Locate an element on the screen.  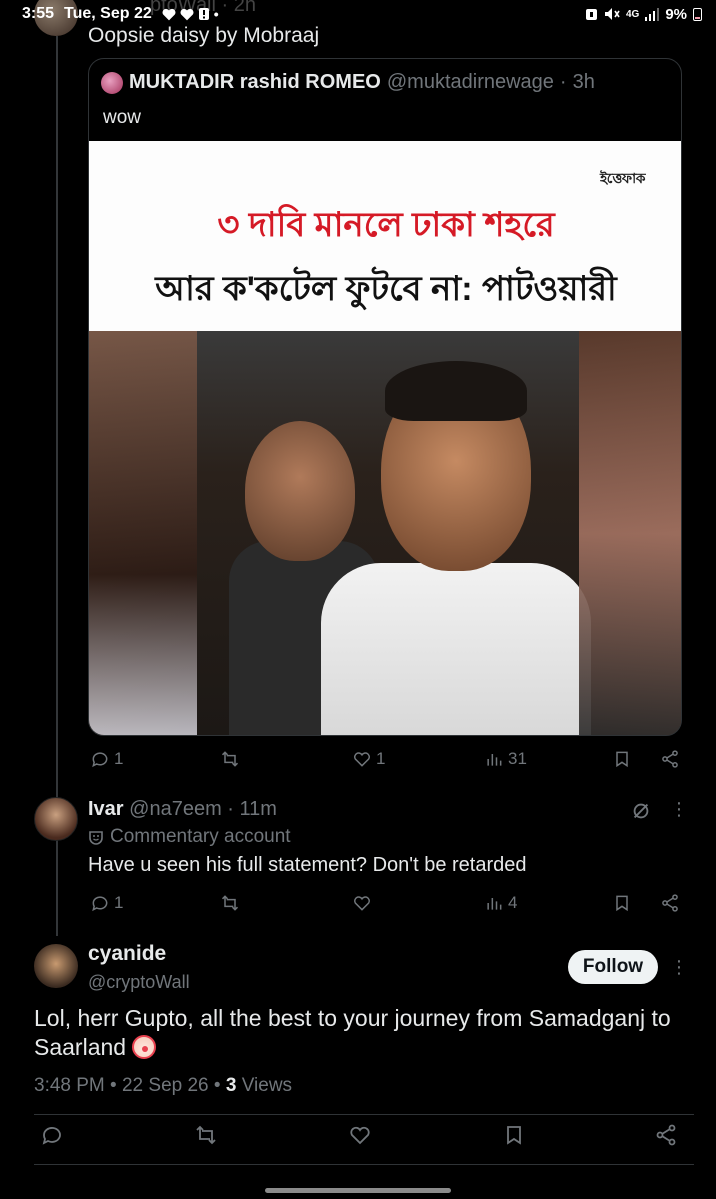
quoted-author-name: MUKTADIR rashid ROMEO is located at coordinates (255, 82).